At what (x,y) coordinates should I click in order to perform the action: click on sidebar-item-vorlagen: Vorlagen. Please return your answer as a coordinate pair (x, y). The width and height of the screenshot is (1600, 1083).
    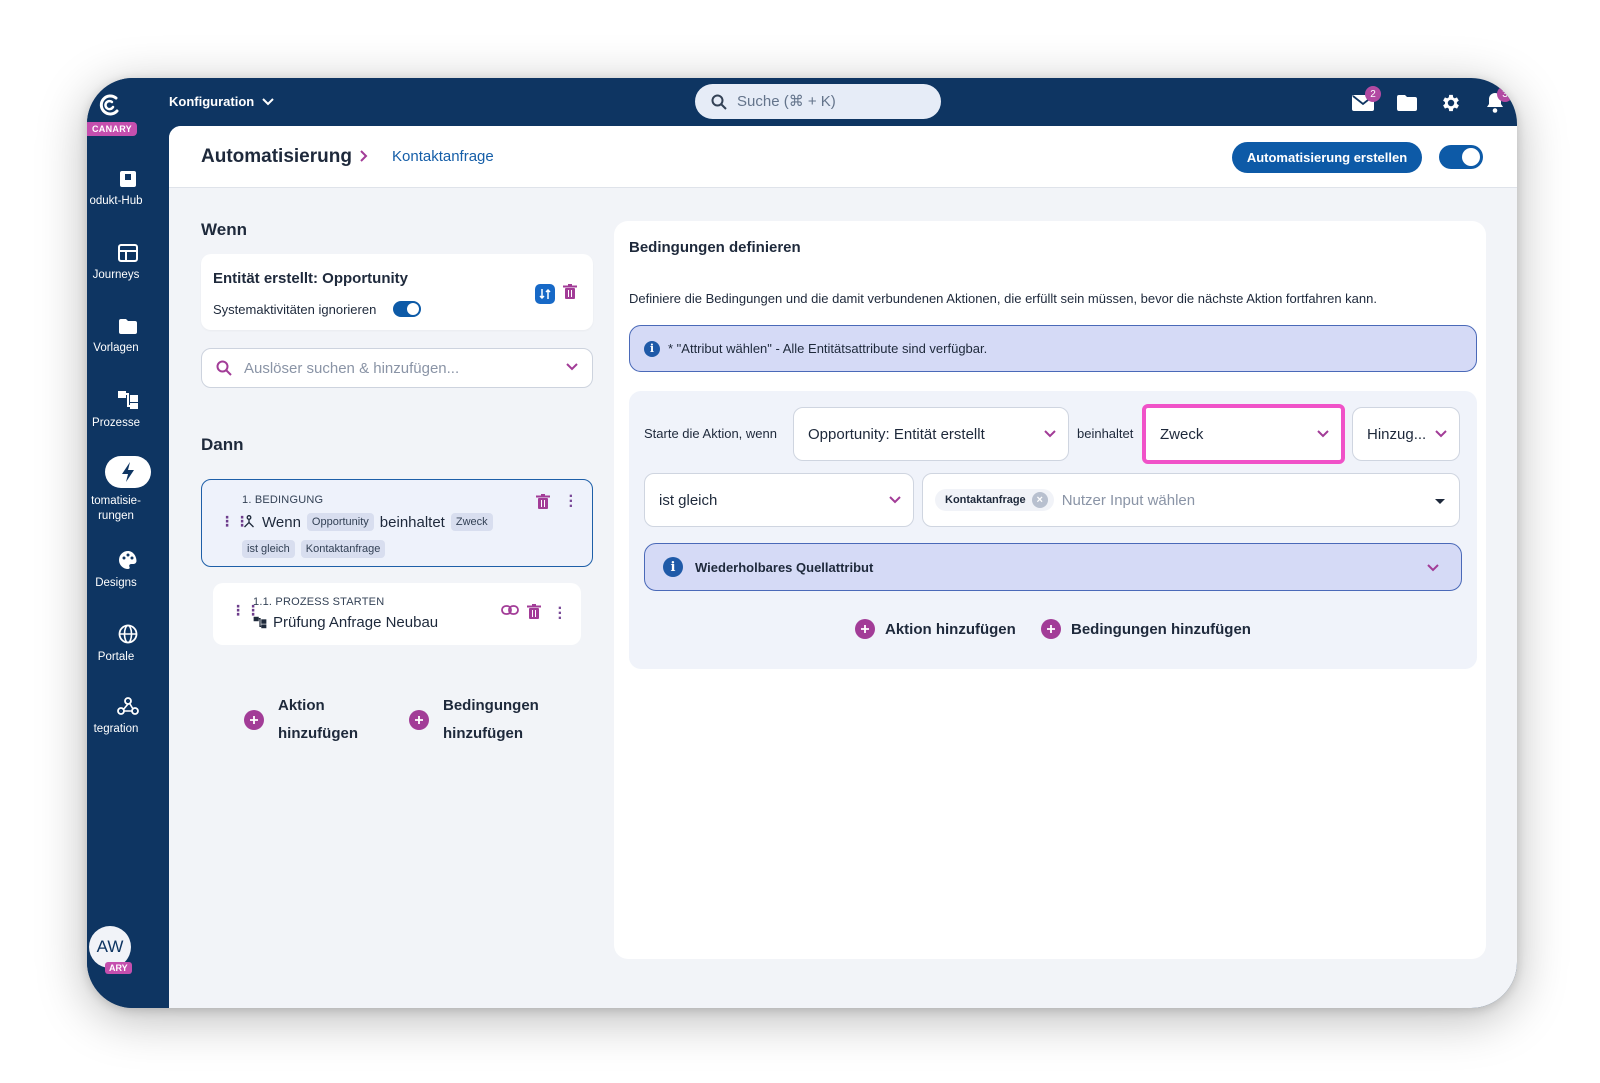
    Looking at the image, I should click on (128, 337).